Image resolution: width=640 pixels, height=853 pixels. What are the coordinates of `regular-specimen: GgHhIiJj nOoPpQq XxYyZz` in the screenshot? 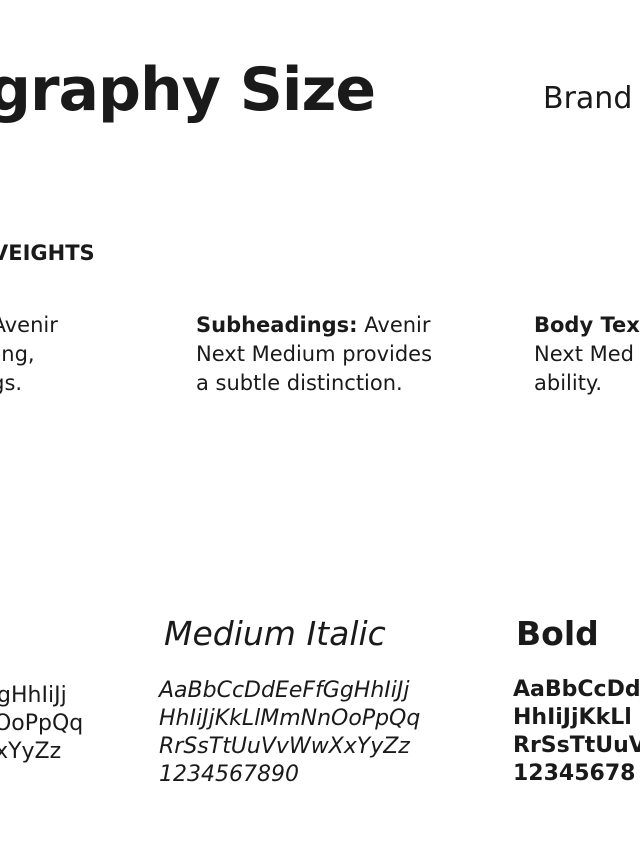 It's located at (41, 724).